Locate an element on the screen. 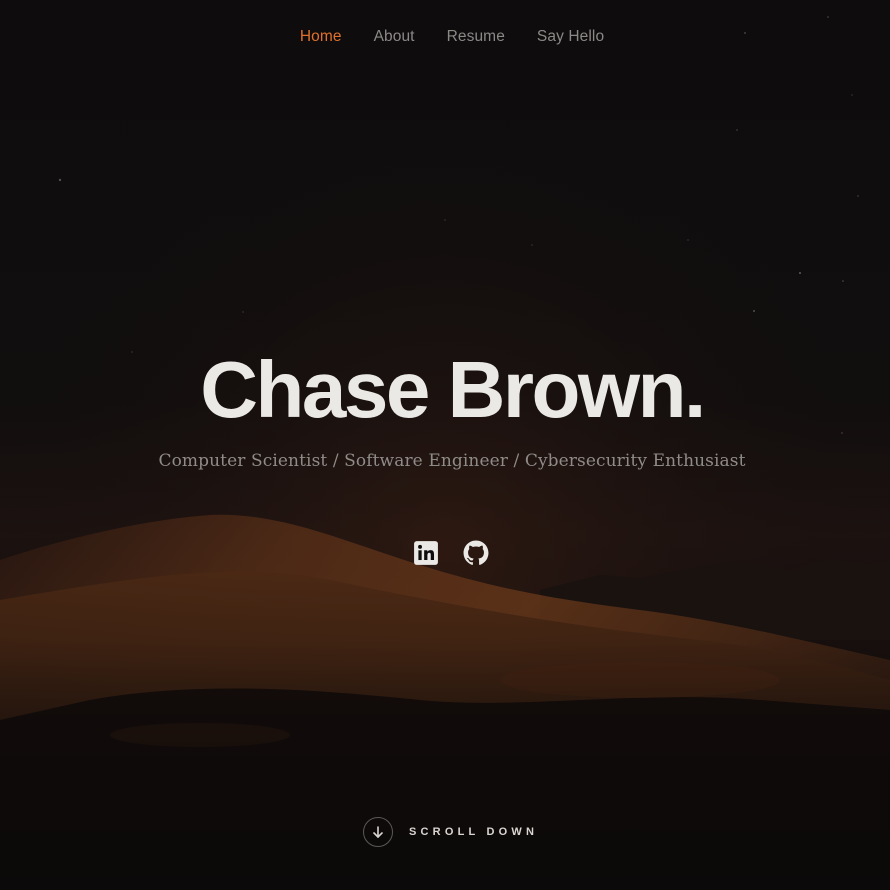 The image size is (890, 890). nav-link-about: About is located at coordinates (394, 36).